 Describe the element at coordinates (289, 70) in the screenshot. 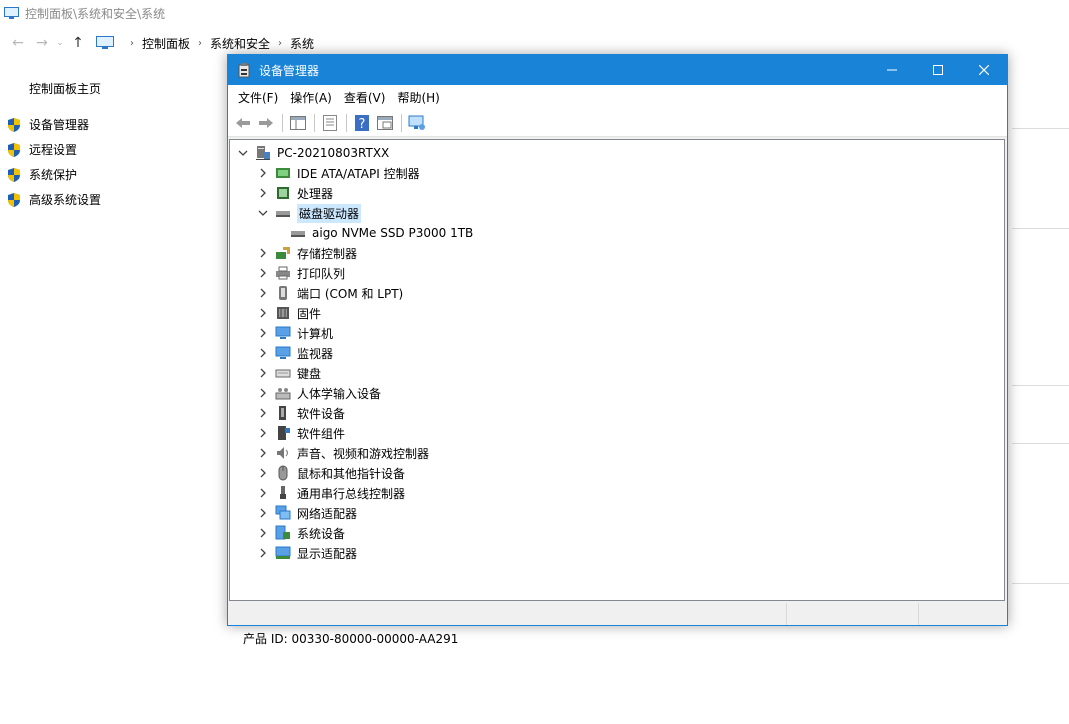

I see `window-title: 设备管理器` at that location.